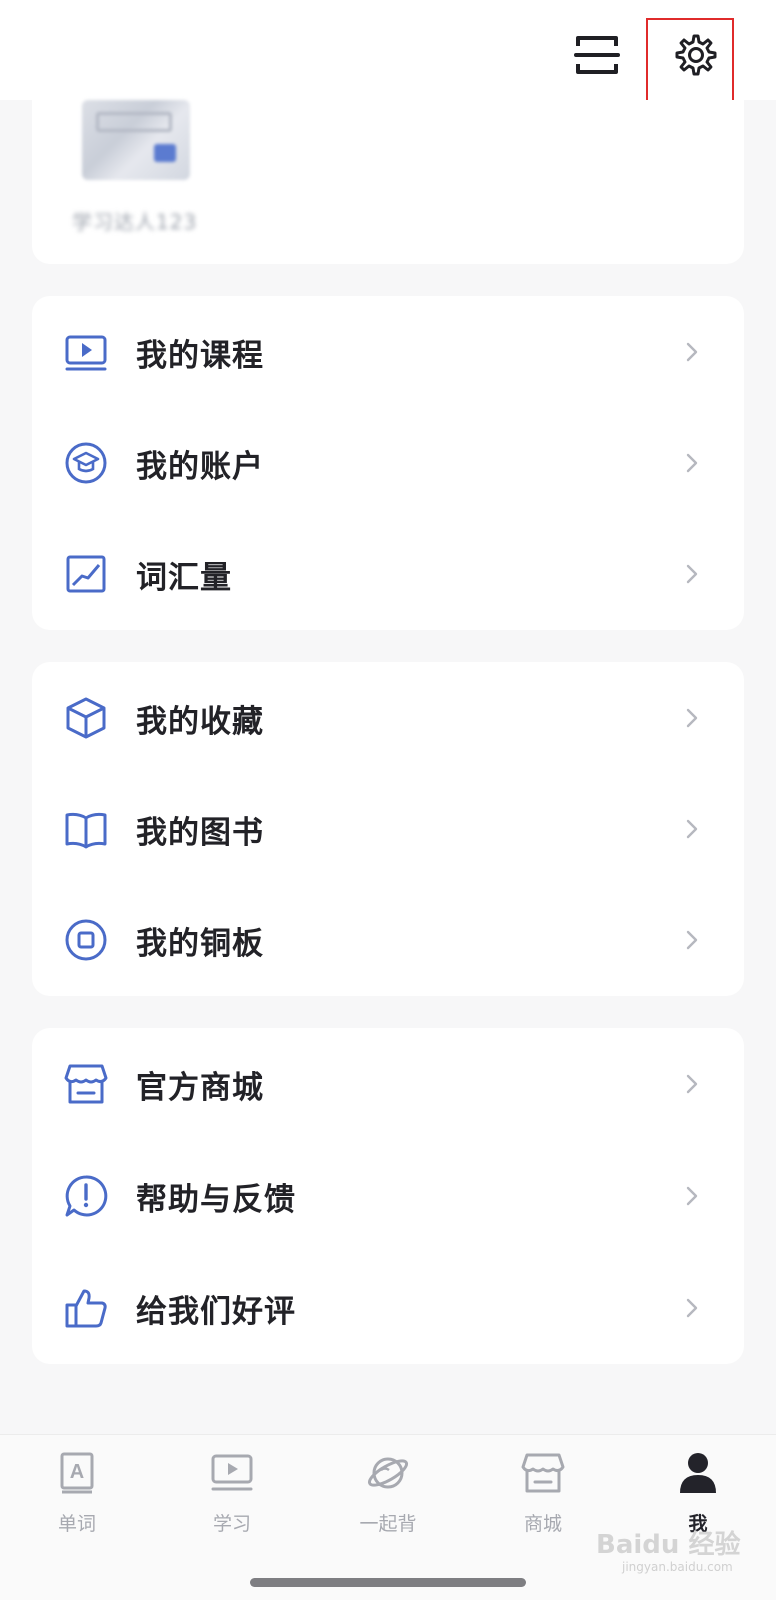  What do you see at coordinates (200, 943) in the screenshot?
I see `menu-item-label: 我的铜板` at bounding box center [200, 943].